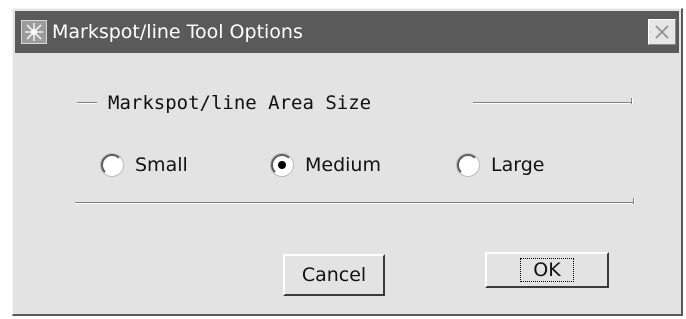 This screenshot has height=319, width=686. I want to click on cancel-button-label: Cancel, so click(334, 275).